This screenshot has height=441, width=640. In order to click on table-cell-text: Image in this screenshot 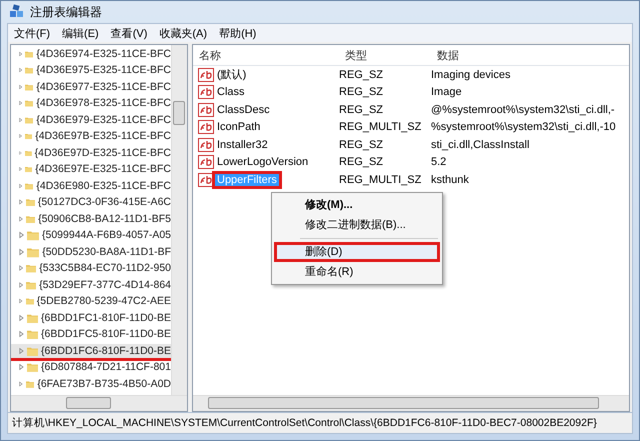, I will do `click(446, 92)`.